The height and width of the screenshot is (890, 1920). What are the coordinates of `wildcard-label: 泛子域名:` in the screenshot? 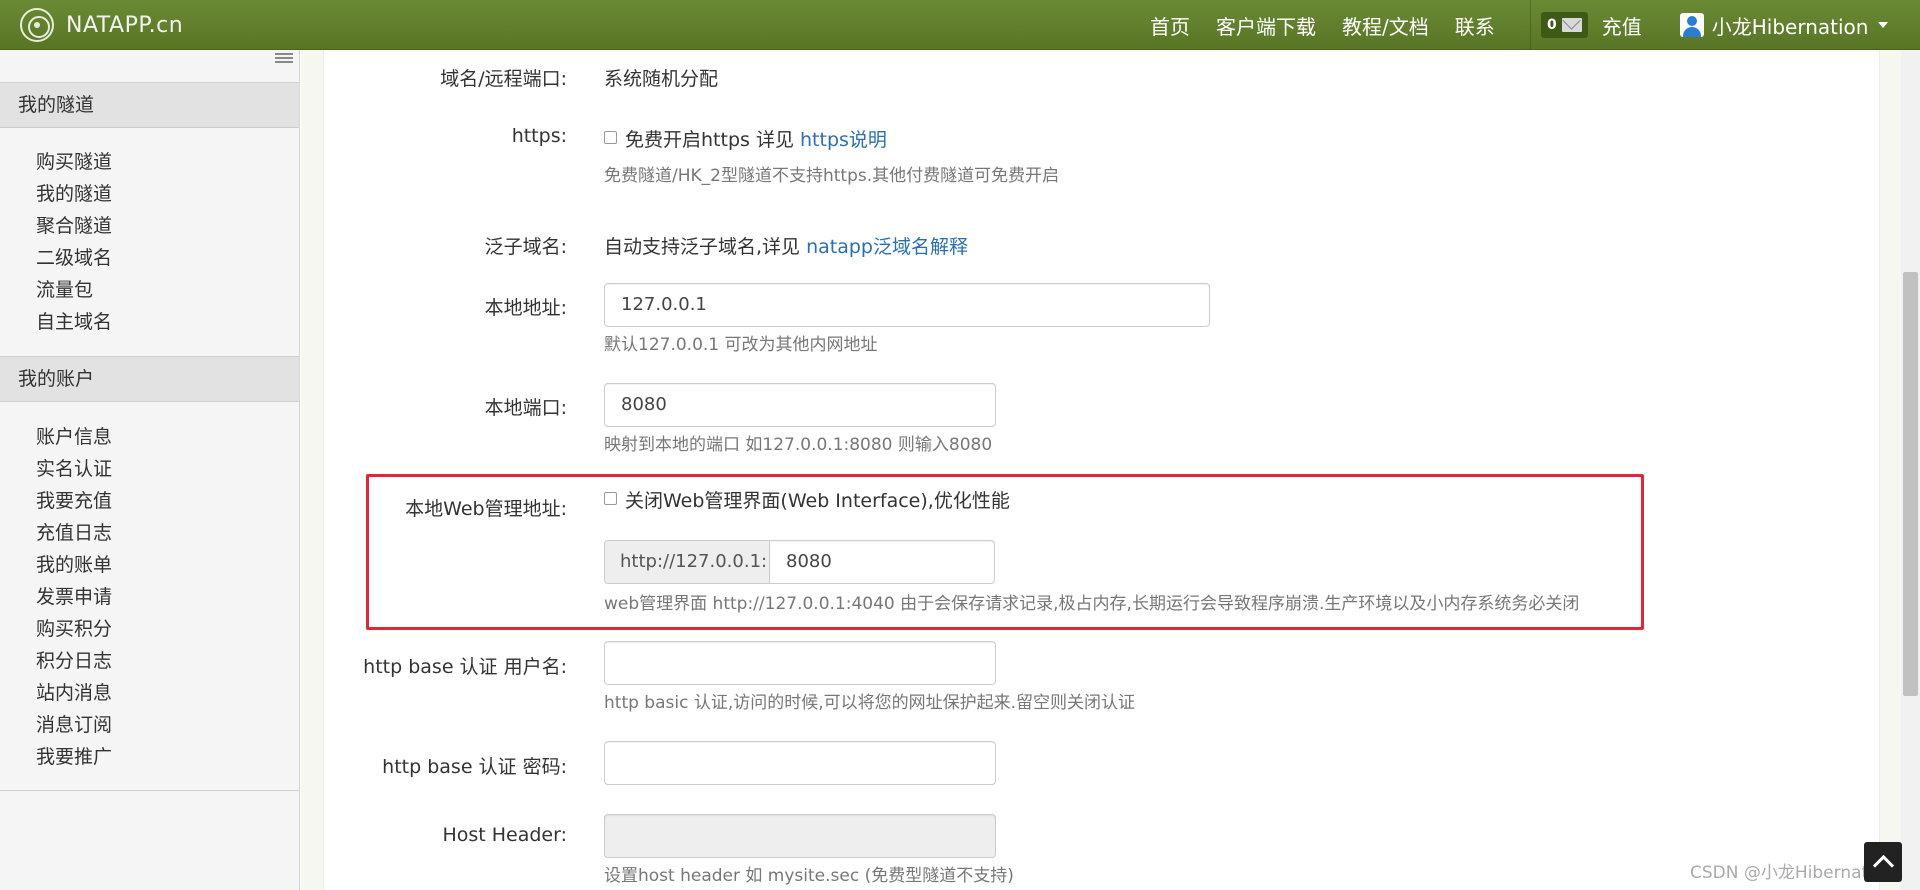 It's located at (525, 247).